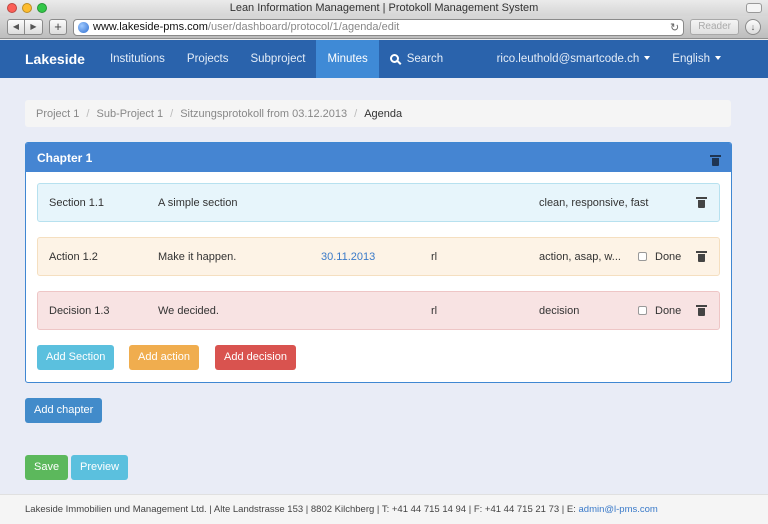 The width and height of the screenshot is (768, 524). What do you see at coordinates (64, 410) in the screenshot?
I see `add-chapter-button: Add chapter` at bounding box center [64, 410].